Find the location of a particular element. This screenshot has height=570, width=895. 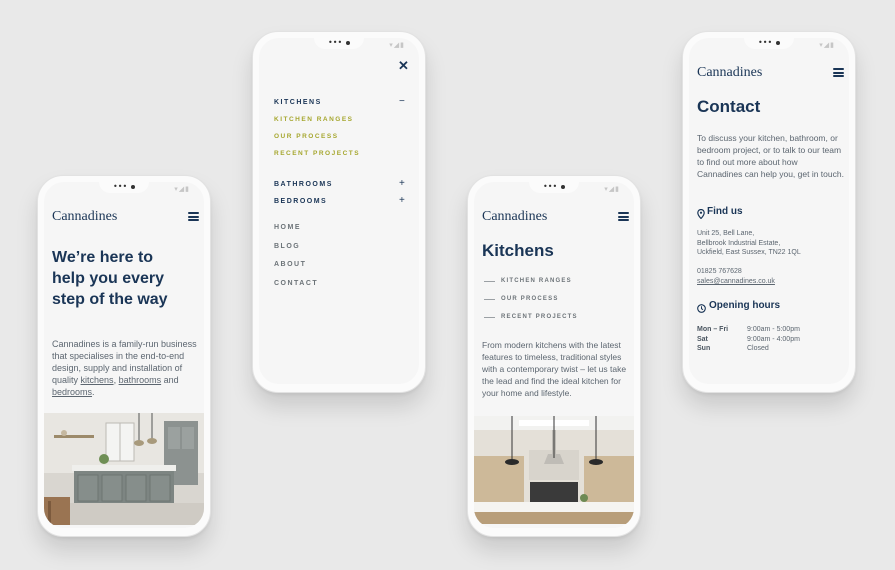

bathrooms-link: bathrooms is located at coordinates (140, 380).